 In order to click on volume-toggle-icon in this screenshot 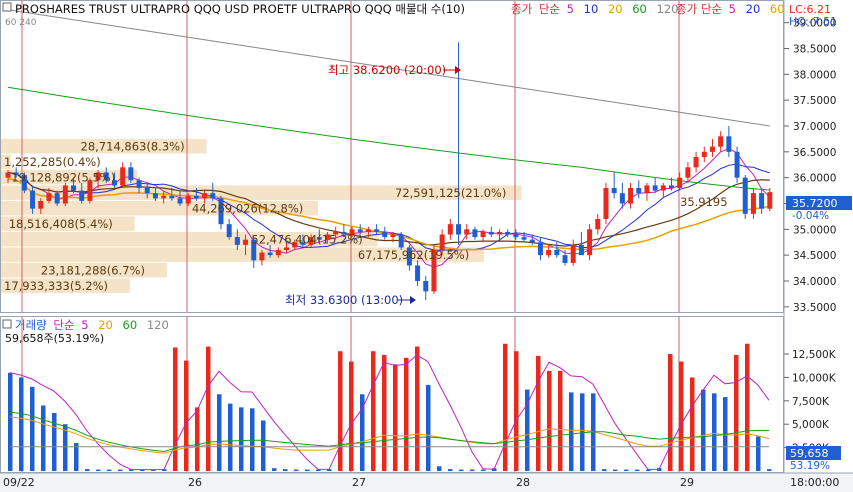, I will do `click(7, 324)`.